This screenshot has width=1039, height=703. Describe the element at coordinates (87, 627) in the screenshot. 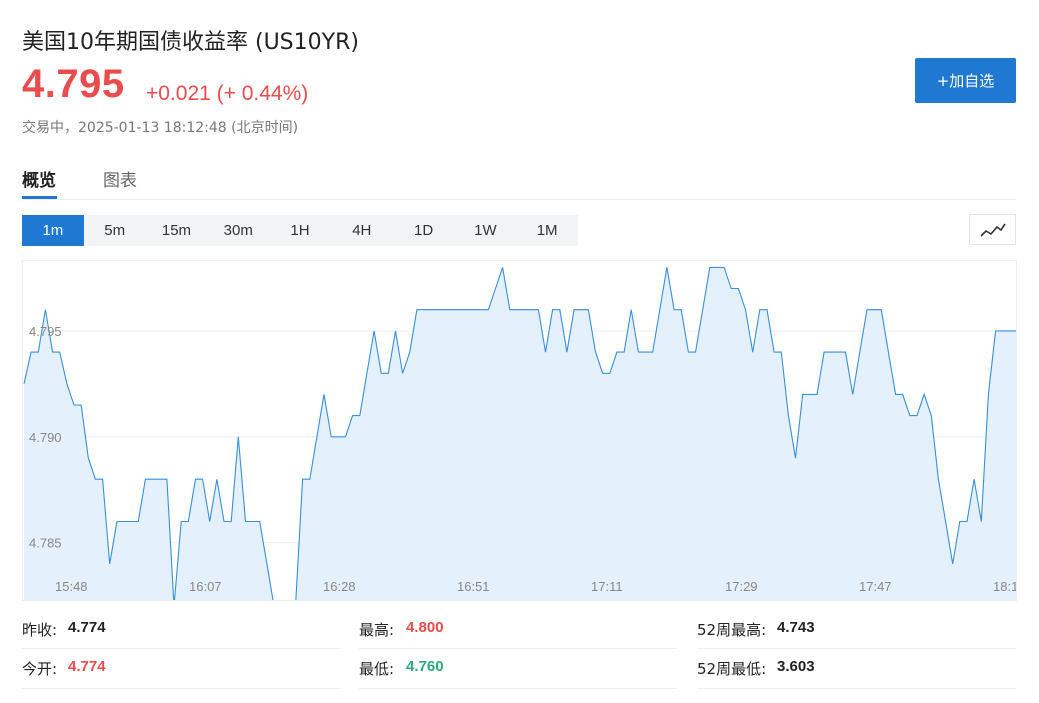

I see `prev-close-value: 4.774` at that location.